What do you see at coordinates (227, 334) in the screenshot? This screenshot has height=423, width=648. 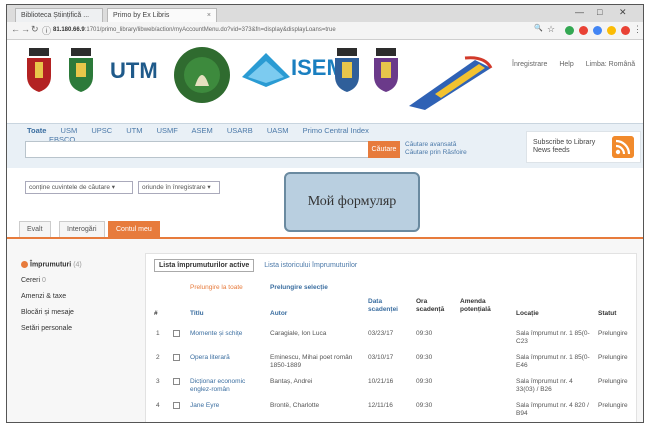 I see `title-link: Momente și schițe` at bounding box center [227, 334].